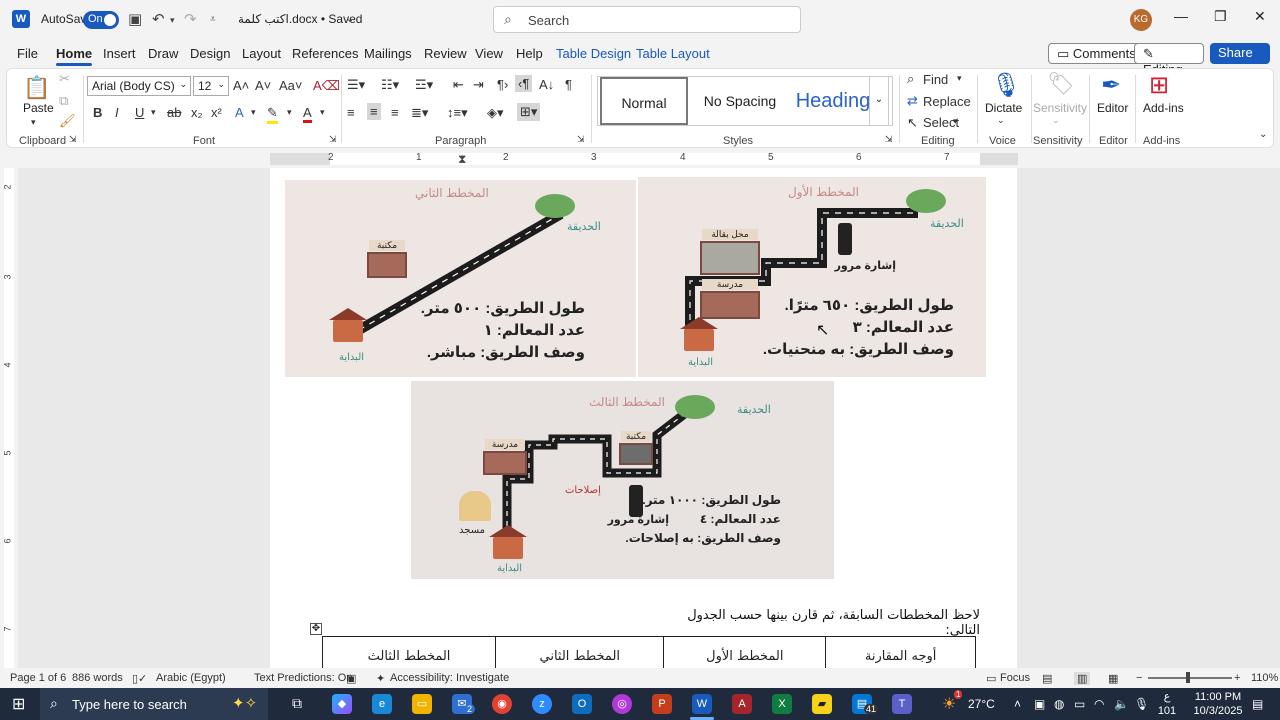  What do you see at coordinates (374, 111) in the screenshot?
I see `align-center-icon: ≡` at bounding box center [374, 111].